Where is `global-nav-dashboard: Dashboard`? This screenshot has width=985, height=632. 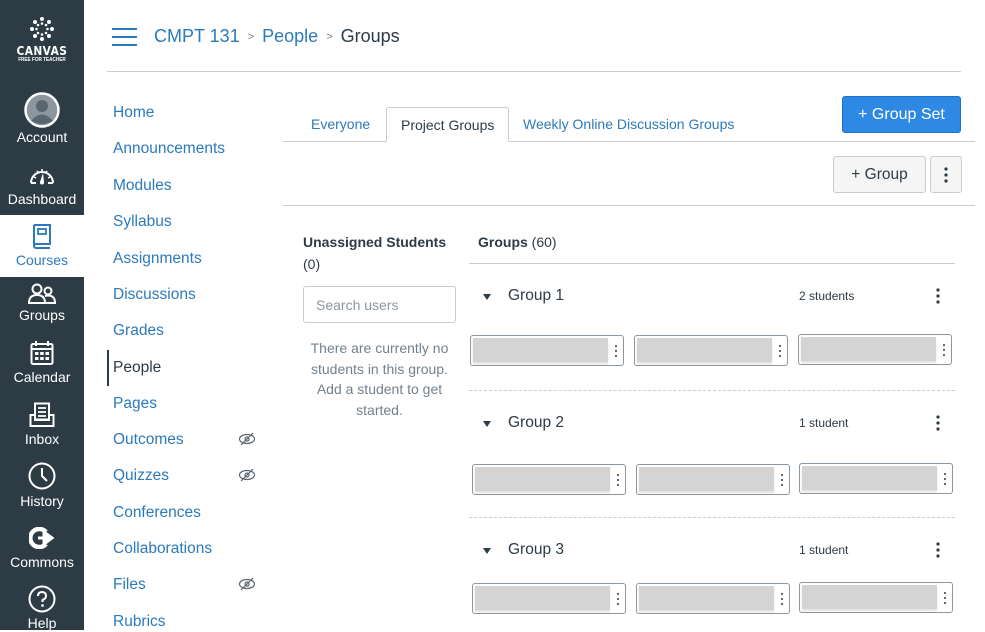 global-nav-dashboard: Dashboard is located at coordinates (42, 183).